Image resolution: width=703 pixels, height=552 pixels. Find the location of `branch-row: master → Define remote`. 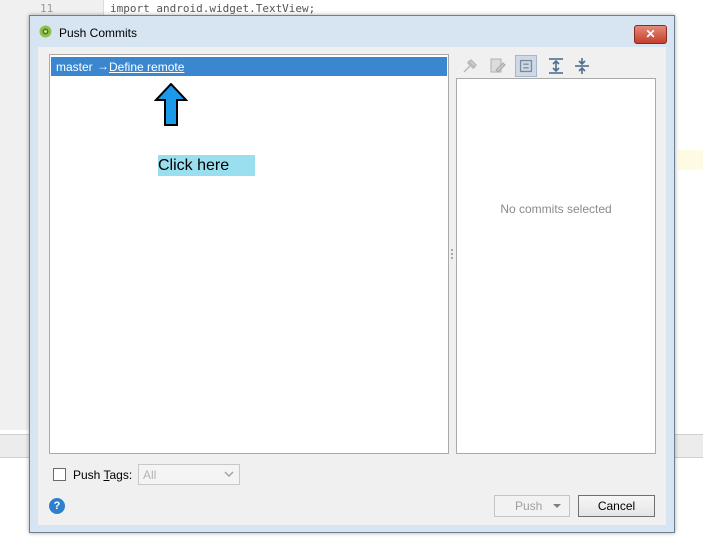

branch-row: master → Define remote is located at coordinates (249, 66).